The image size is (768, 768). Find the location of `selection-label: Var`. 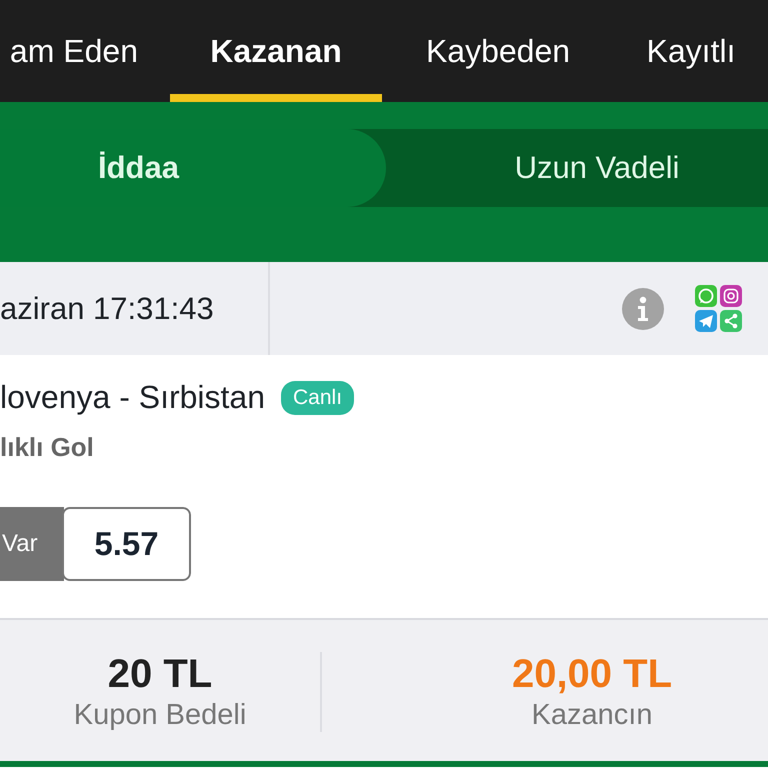

selection-label: Var is located at coordinates (32, 544).